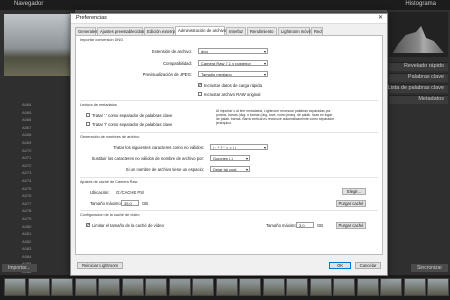 The image size is (450, 300). Describe the element at coordinates (233, 74) in the screenshot. I see `jpeg-preview-select: Tamaño mediano` at that location.